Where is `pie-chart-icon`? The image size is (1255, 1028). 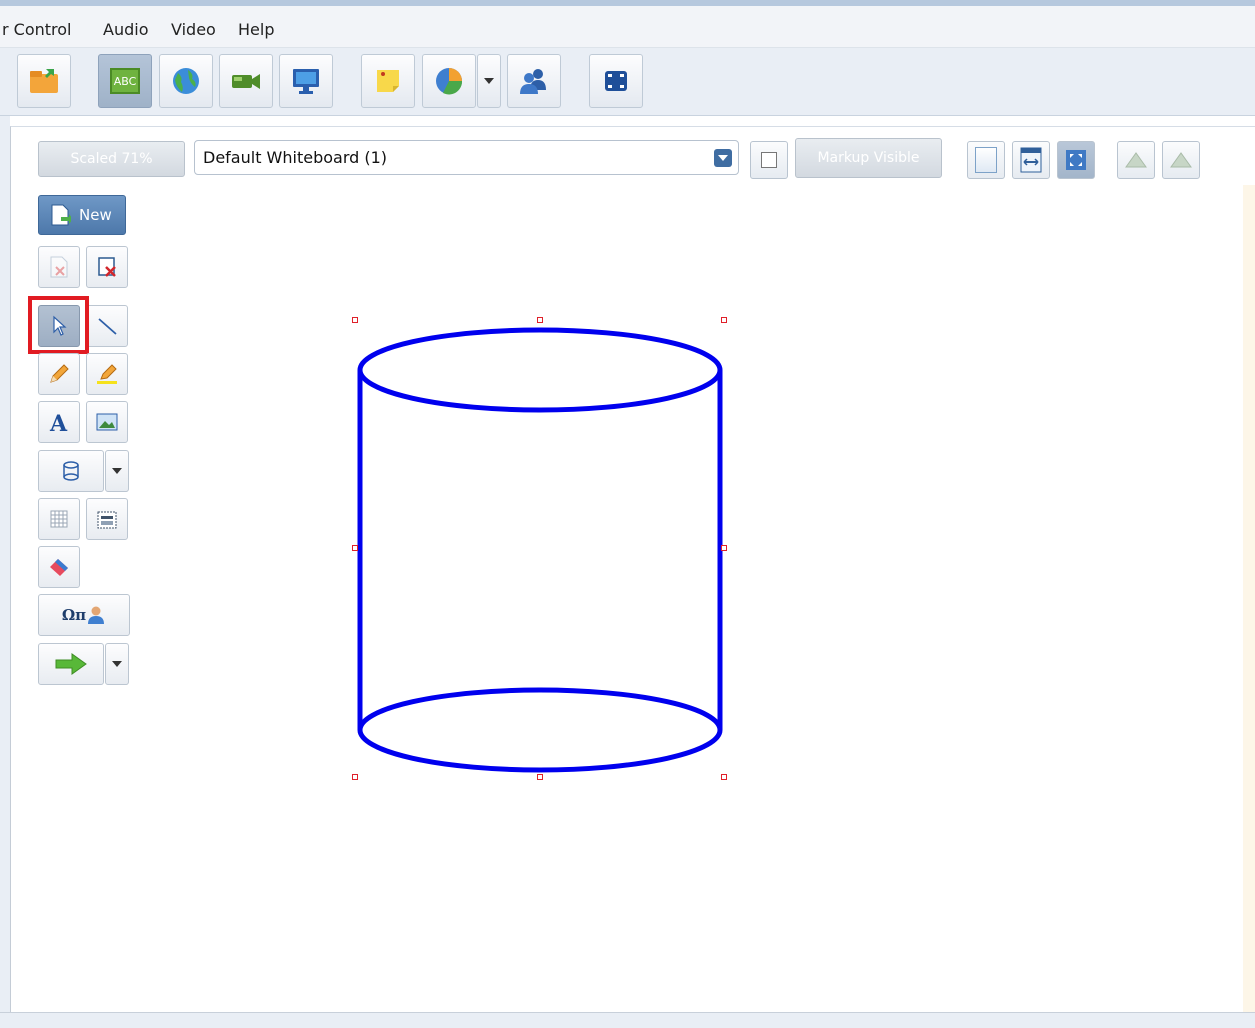
pie-chart-icon is located at coordinates (449, 81).